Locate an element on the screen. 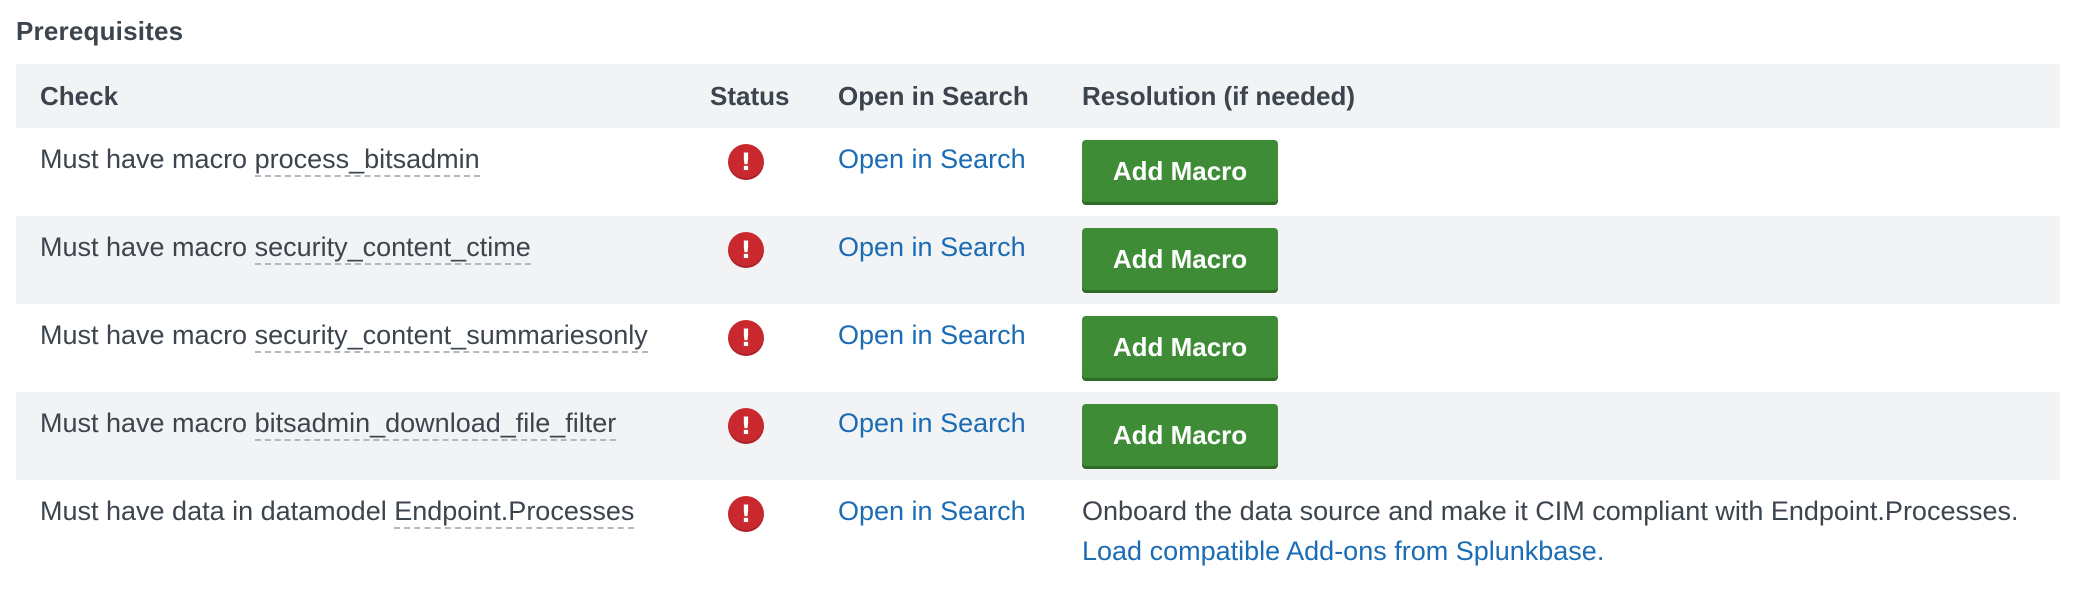  macro-name: security_content_summariesonly is located at coordinates (451, 336).